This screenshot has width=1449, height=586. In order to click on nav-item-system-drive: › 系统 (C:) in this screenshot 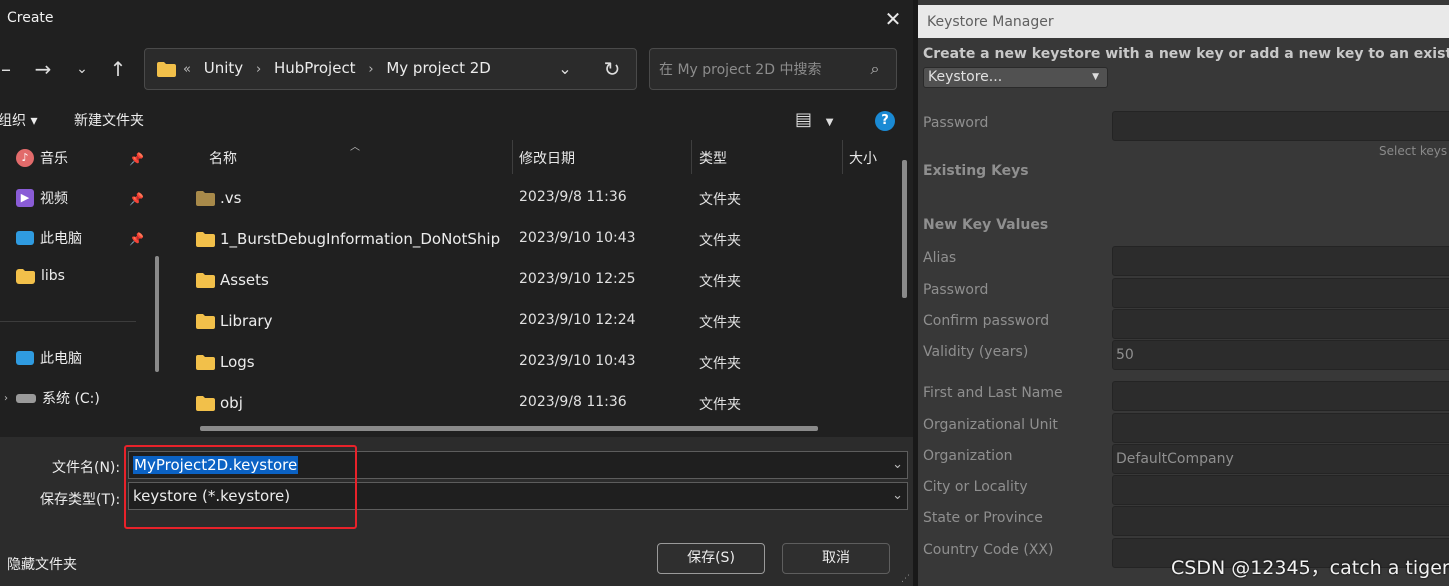, I will do `click(74, 401)`.